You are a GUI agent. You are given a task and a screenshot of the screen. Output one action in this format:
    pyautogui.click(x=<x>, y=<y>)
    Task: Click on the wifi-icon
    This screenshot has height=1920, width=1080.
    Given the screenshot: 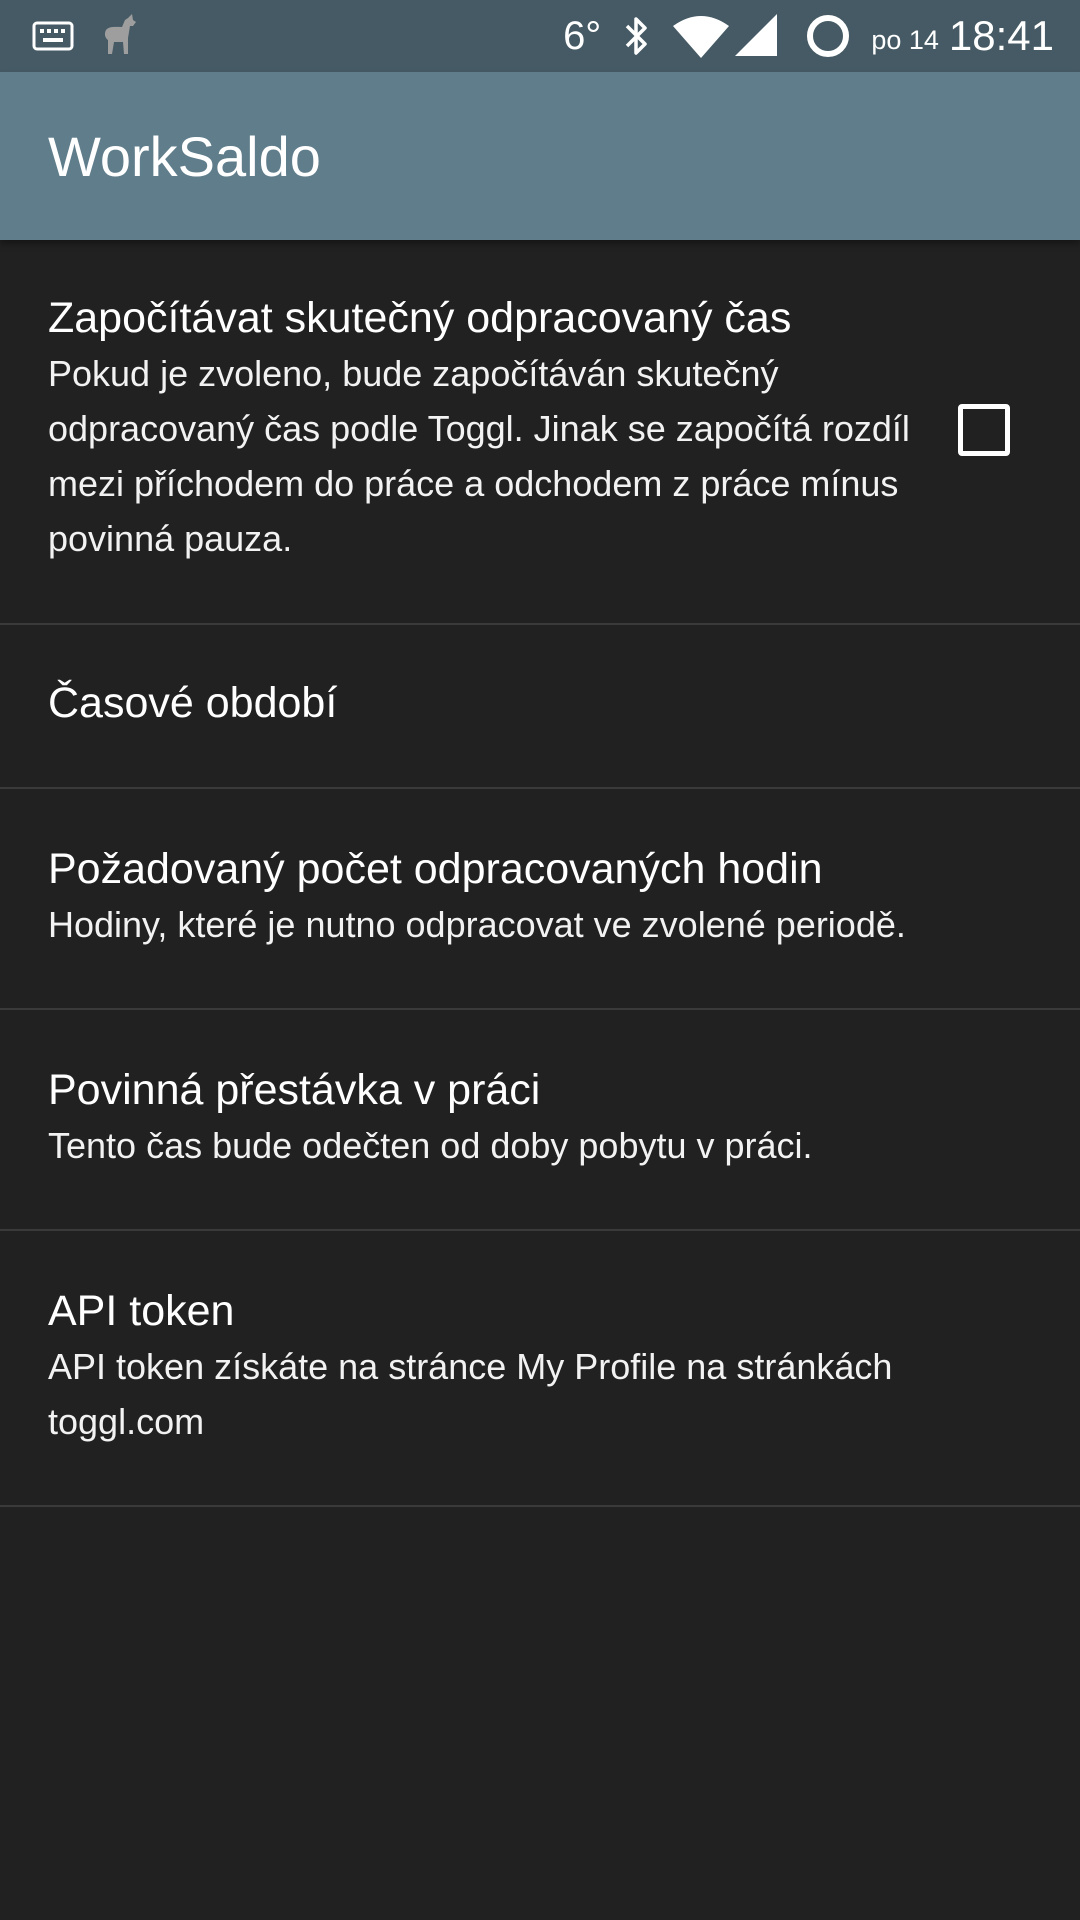 What is the action you would take?
    pyautogui.click(x=701, y=36)
    